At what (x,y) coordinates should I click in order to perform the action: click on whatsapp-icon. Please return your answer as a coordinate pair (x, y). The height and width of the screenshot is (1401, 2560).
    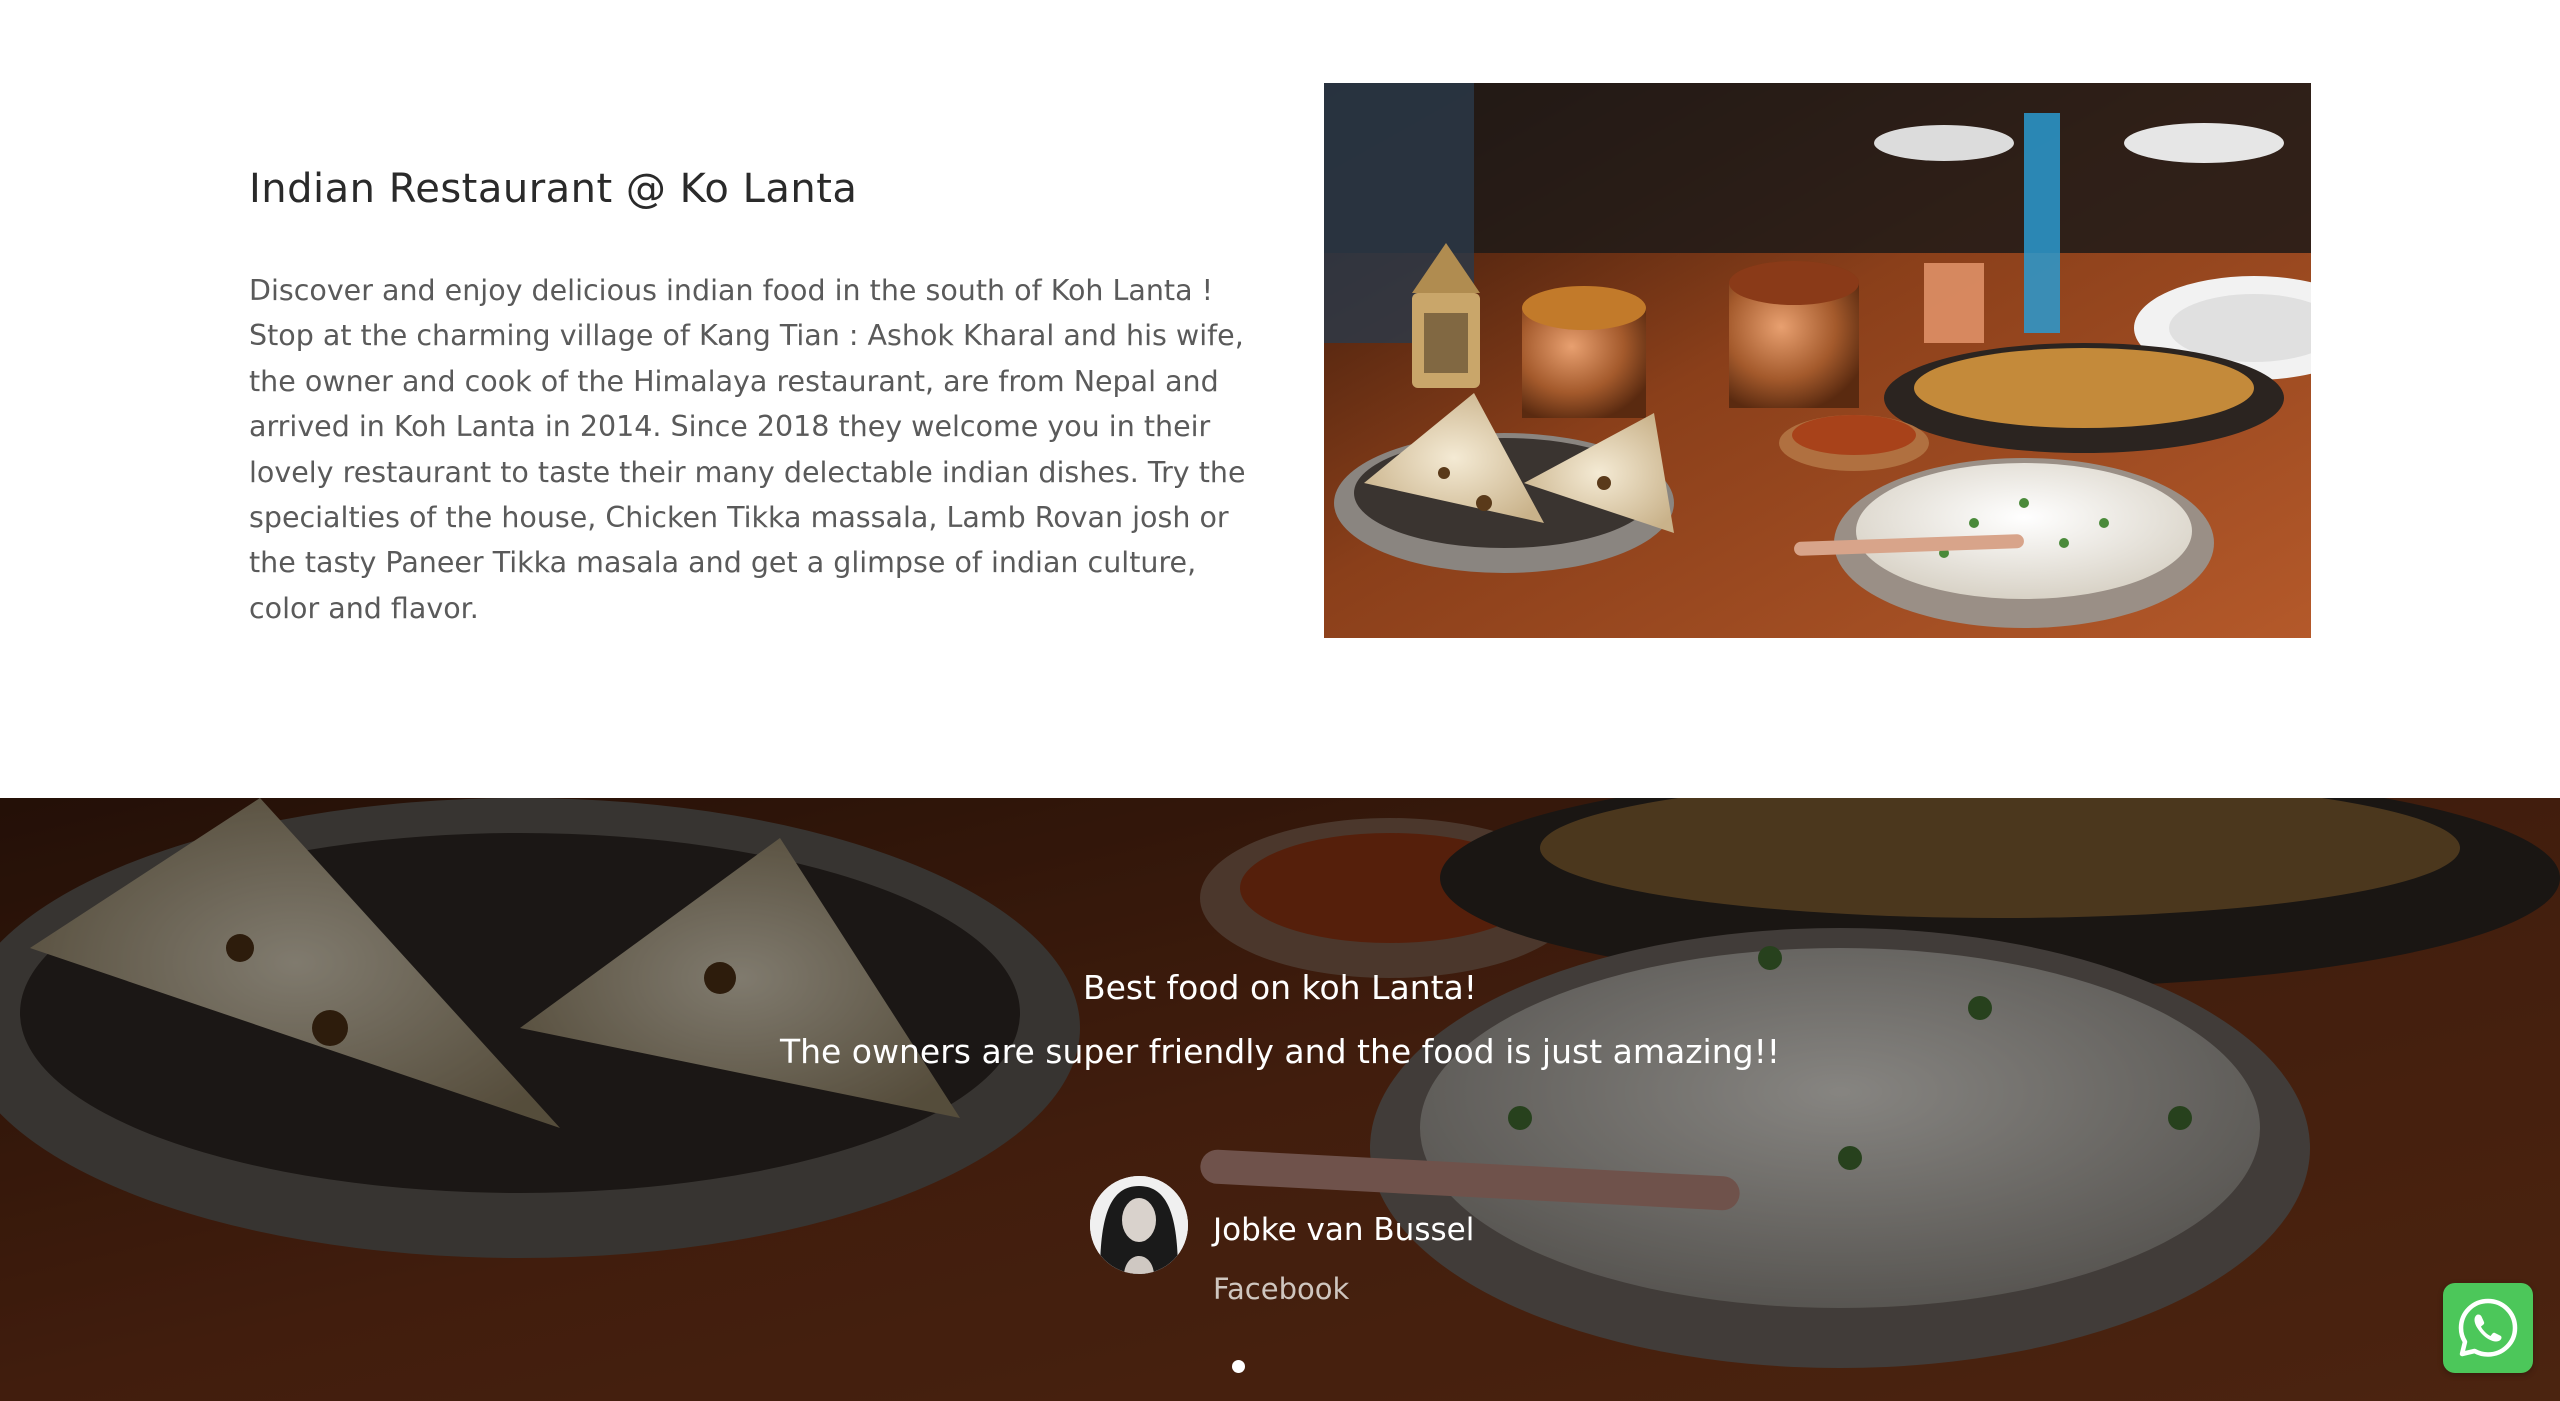
    Looking at the image, I should click on (2488, 1327).